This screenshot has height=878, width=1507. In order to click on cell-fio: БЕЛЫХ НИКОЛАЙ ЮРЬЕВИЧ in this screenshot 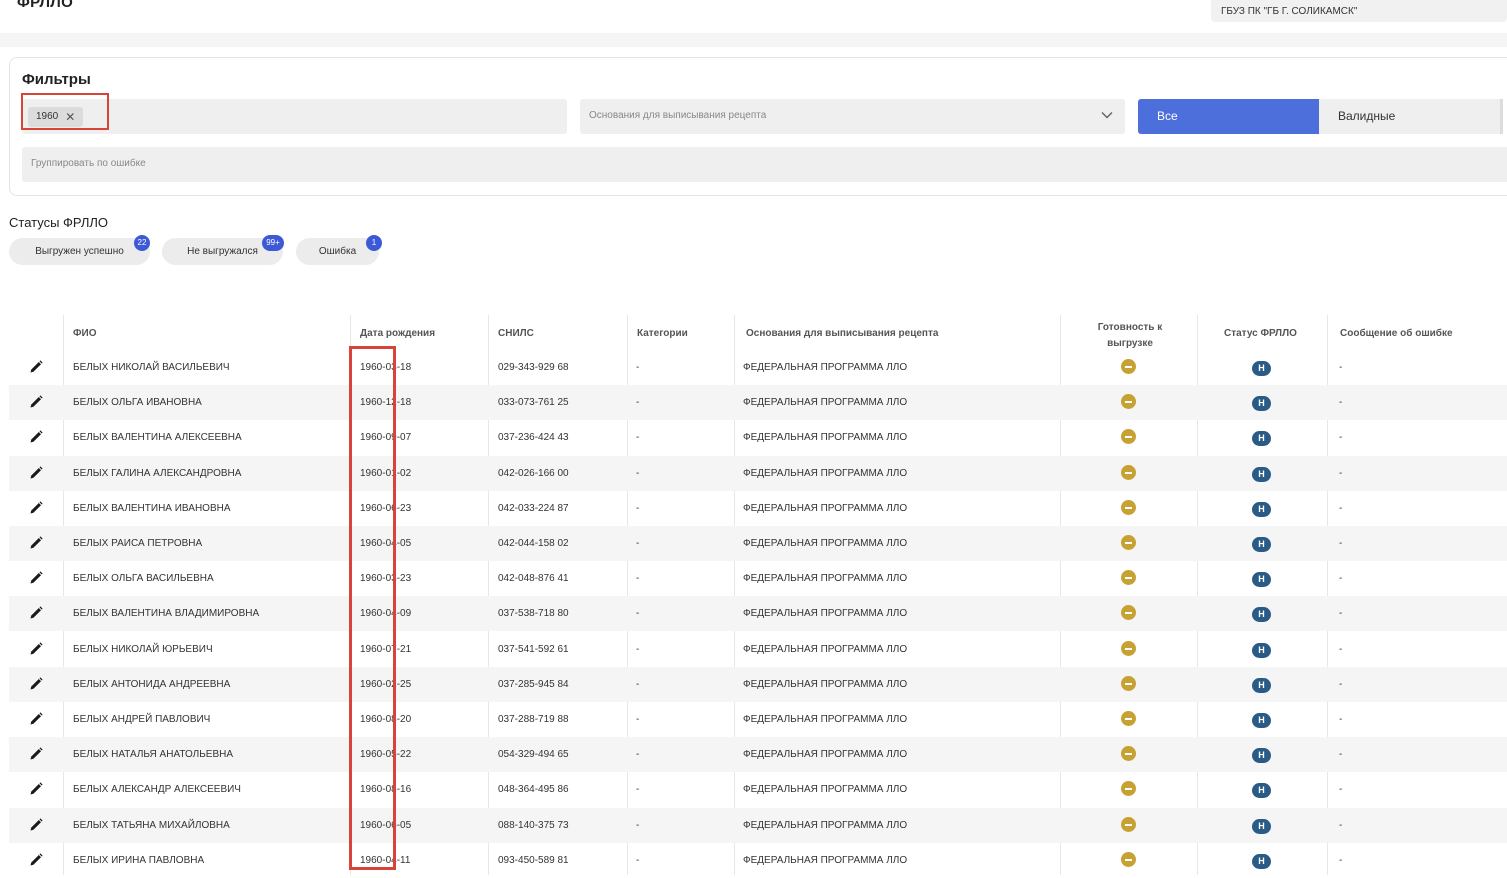, I will do `click(143, 649)`.